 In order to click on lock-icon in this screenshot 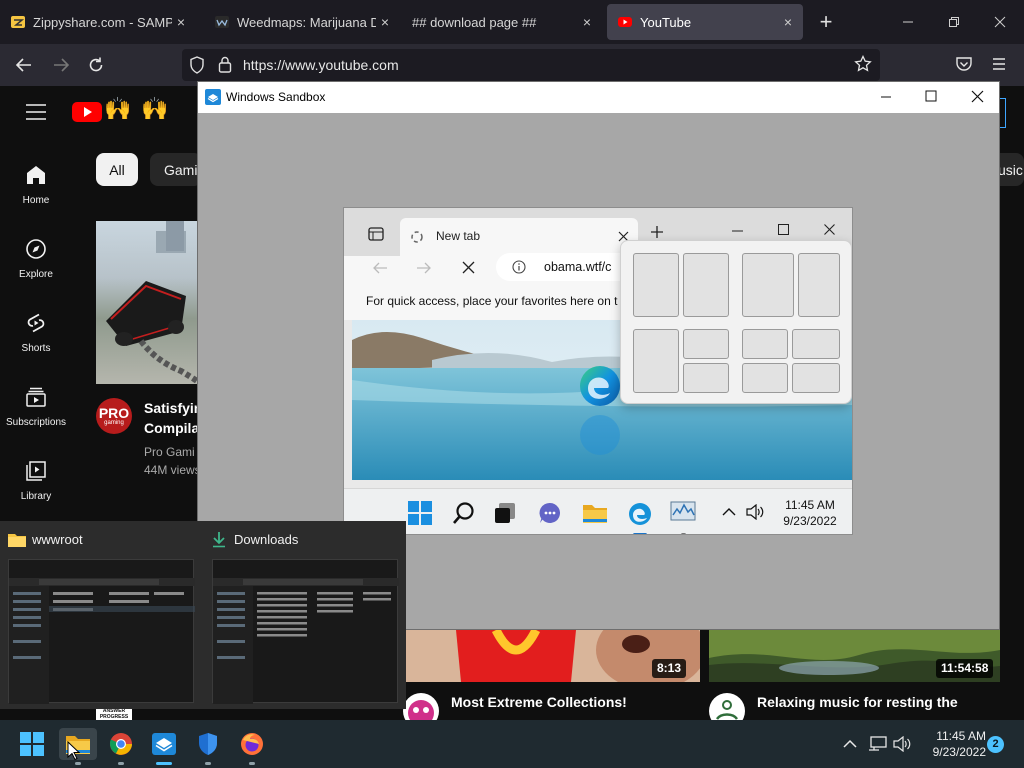, I will do `click(225, 64)`.